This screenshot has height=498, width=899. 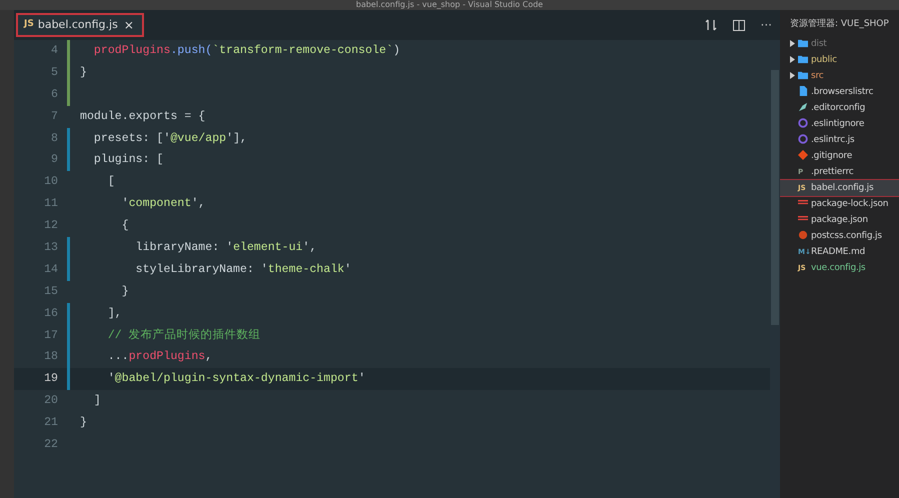 I want to click on line-number: 14, so click(x=51, y=270).